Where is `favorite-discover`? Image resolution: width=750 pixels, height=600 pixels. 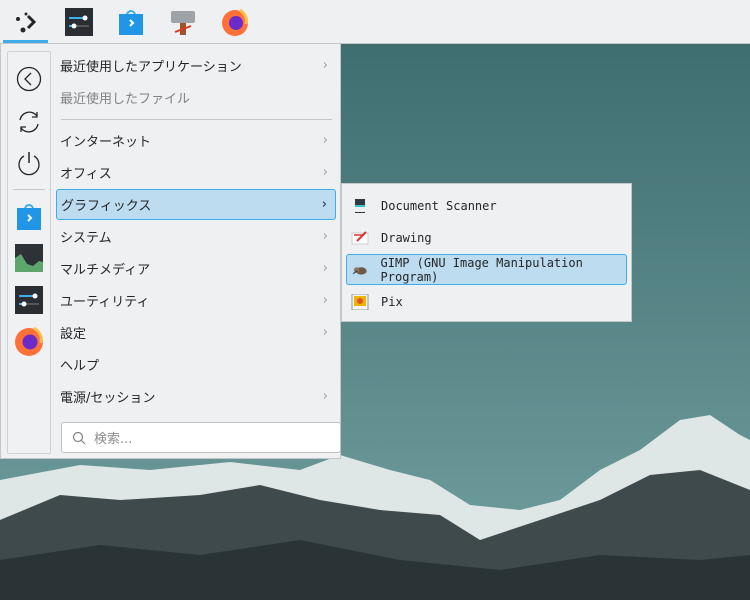 favorite-discover is located at coordinates (29, 217).